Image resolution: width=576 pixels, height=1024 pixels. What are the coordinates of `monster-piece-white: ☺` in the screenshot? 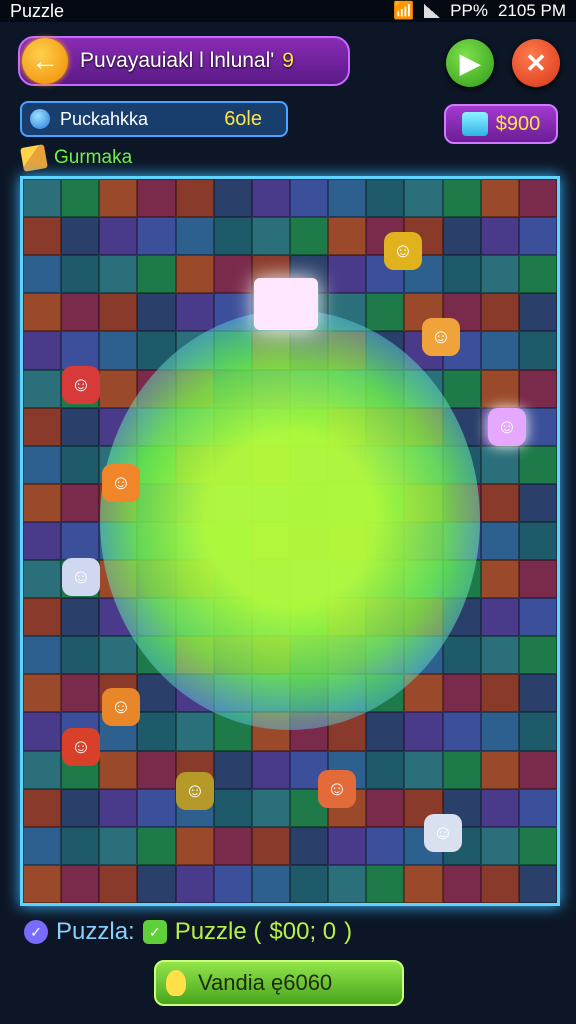 It's located at (81, 577).